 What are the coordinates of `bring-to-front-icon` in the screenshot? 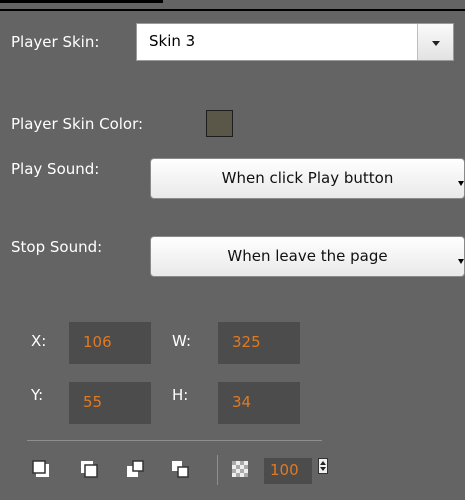 It's located at (41, 469).